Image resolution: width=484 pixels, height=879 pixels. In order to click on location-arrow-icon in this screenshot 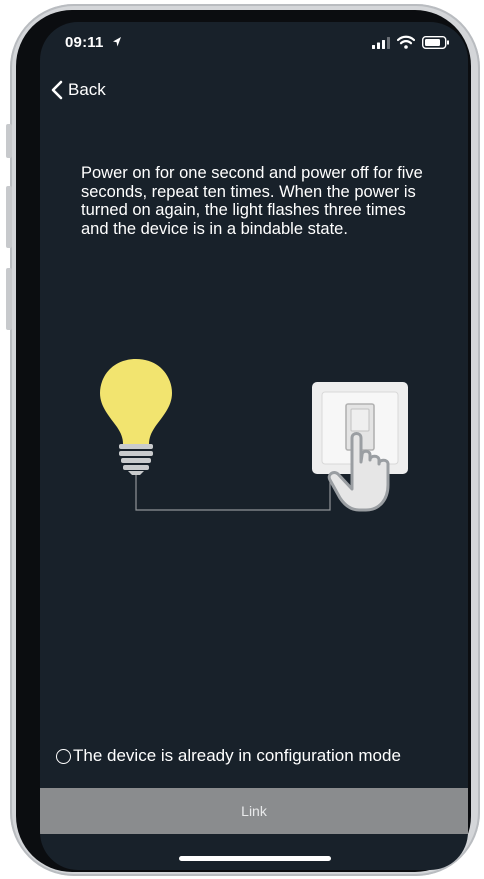, I will do `click(117, 42)`.